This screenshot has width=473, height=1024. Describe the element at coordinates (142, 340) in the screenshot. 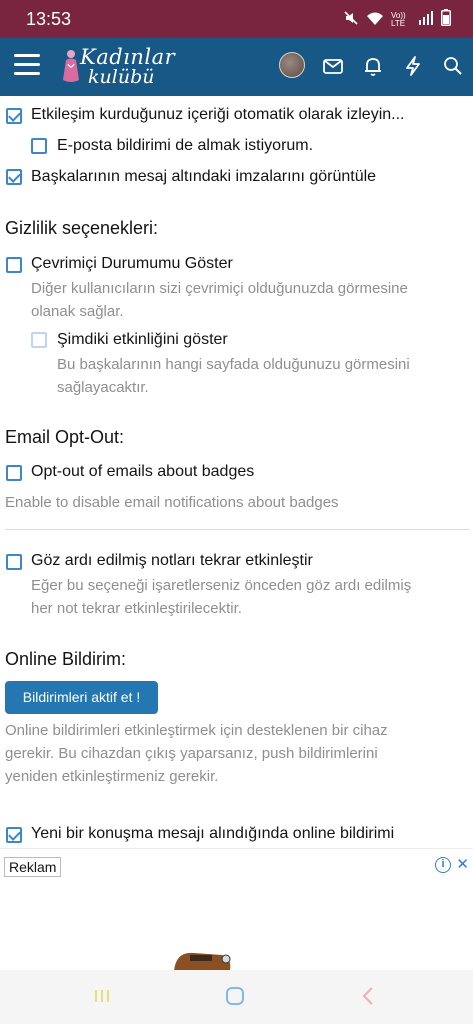

I see `show-activity-label: Şimdiki etkinliğini göster` at that location.